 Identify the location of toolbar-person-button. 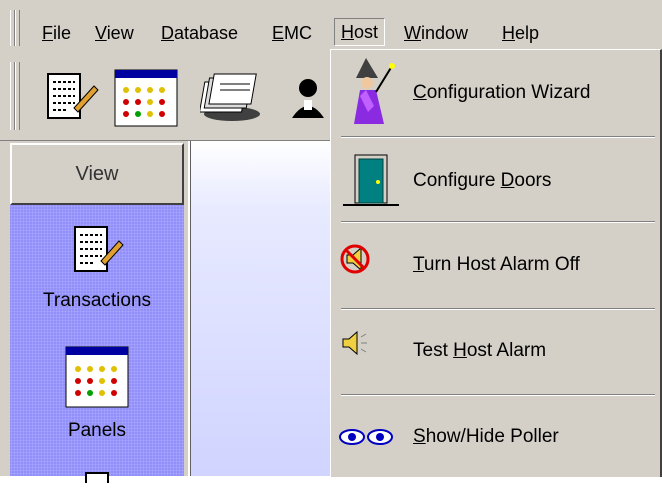
(306, 96).